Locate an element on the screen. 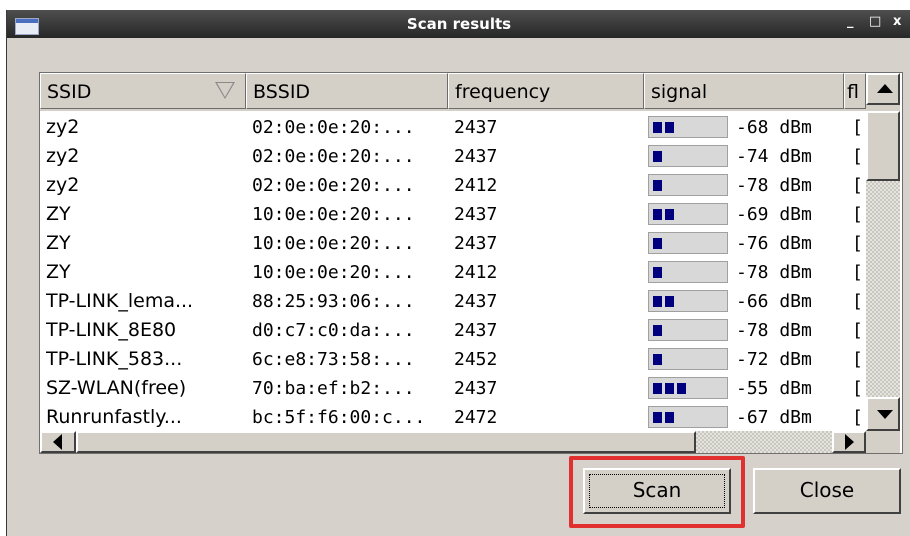 The width and height of the screenshot is (910, 536). signal-dbm-cell: -66 dBm is located at coordinates (774, 301).